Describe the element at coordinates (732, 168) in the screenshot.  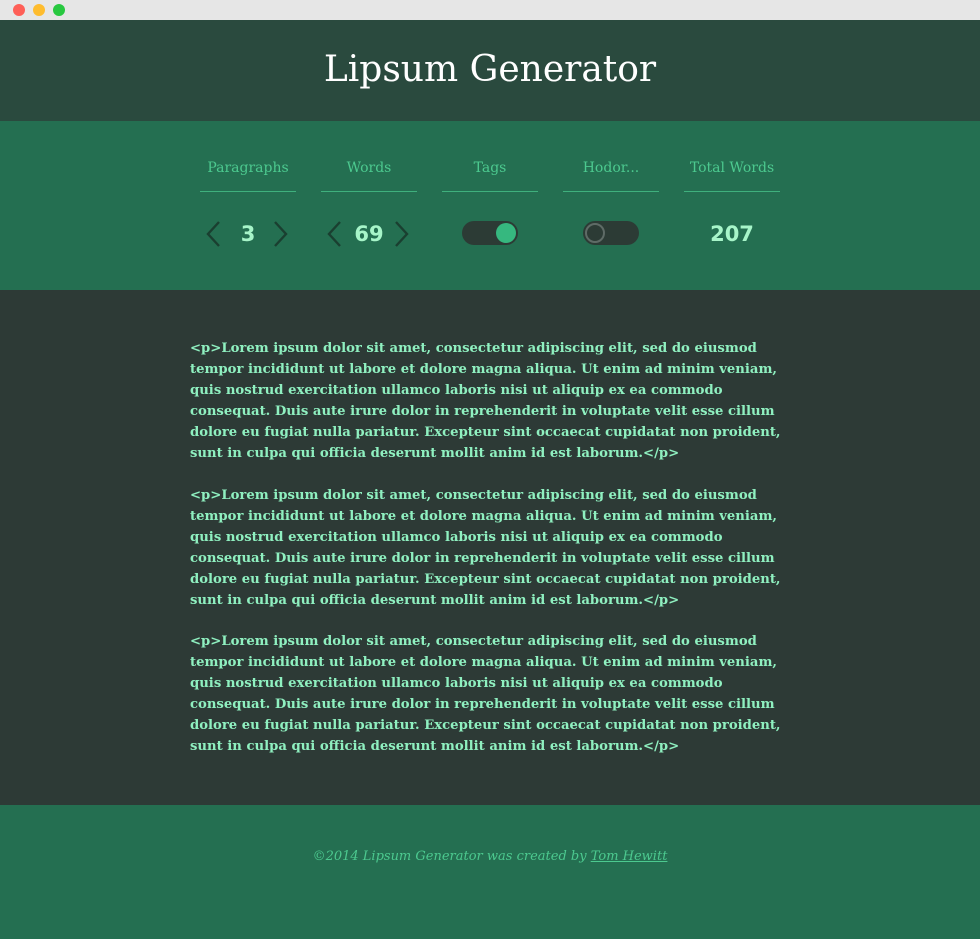
I see `total-words-label: Total Words` at that location.